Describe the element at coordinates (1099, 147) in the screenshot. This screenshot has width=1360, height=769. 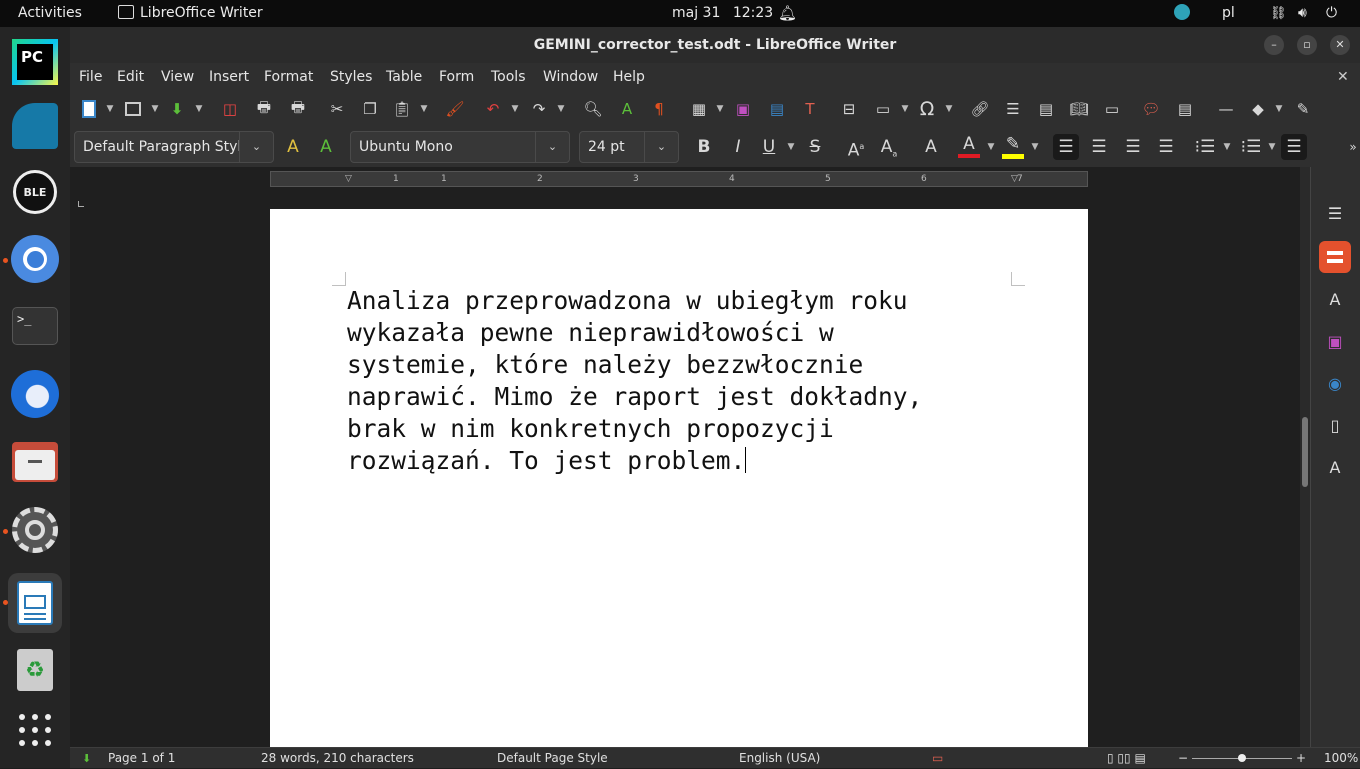
I see `align-center-icon: ☰` at that location.